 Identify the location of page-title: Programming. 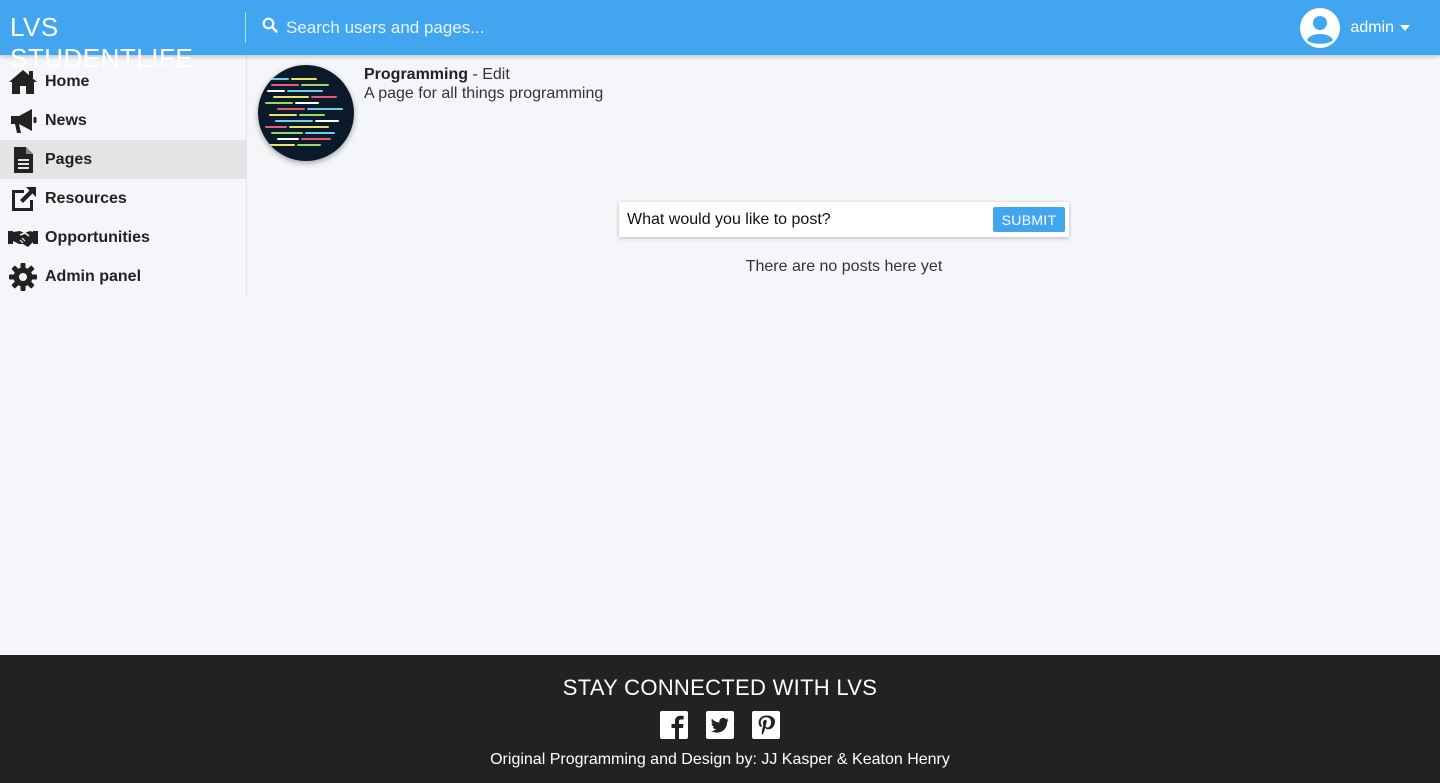
(416, 74).